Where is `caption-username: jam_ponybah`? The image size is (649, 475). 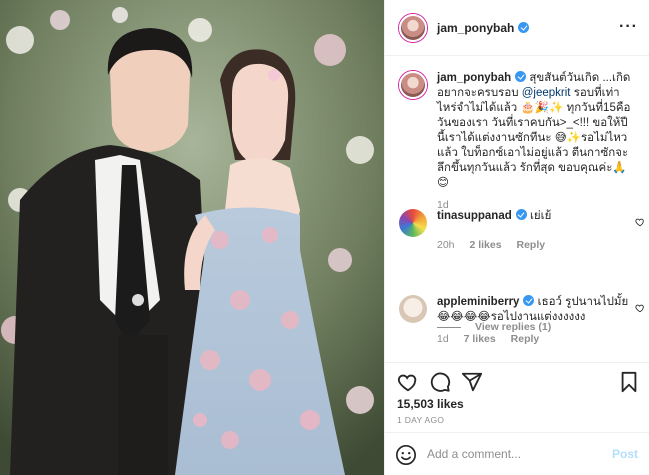
caption-username: jam_ponybah is located at coordinates (474, 78).